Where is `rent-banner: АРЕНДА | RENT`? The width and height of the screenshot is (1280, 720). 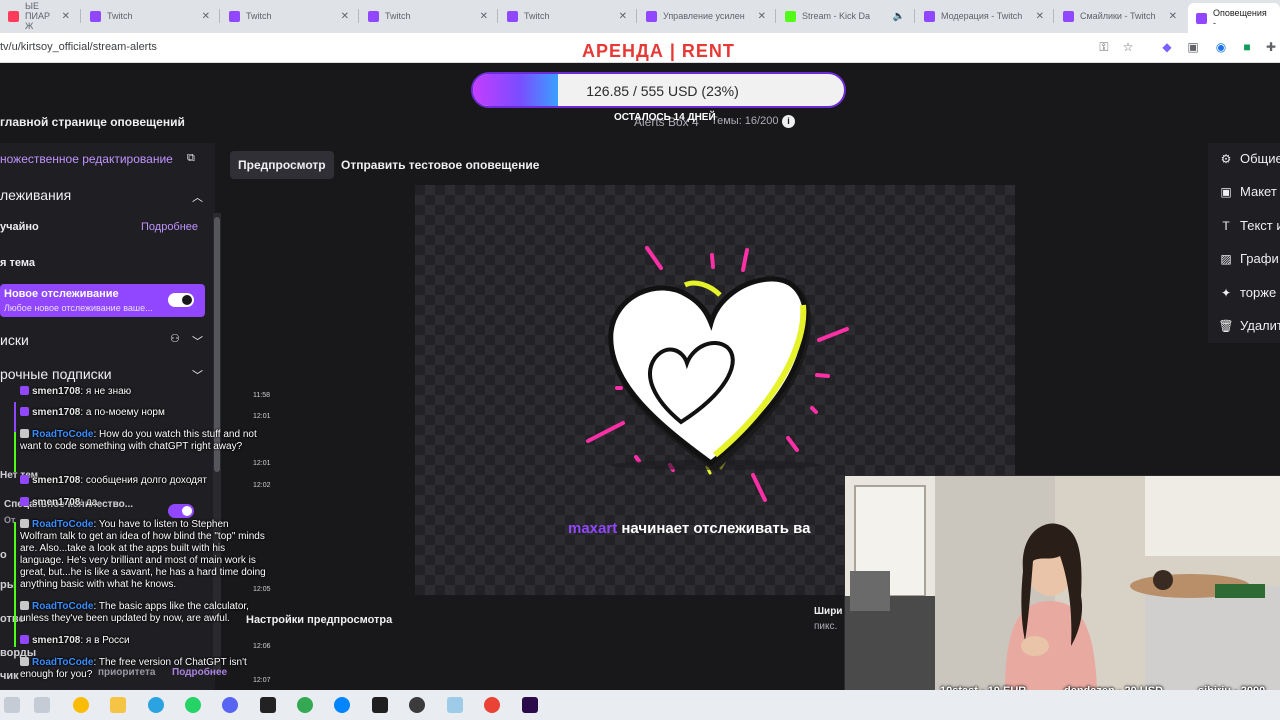 rent-banner: АРЕНДА | RENT is located at coordinates (658, 51).